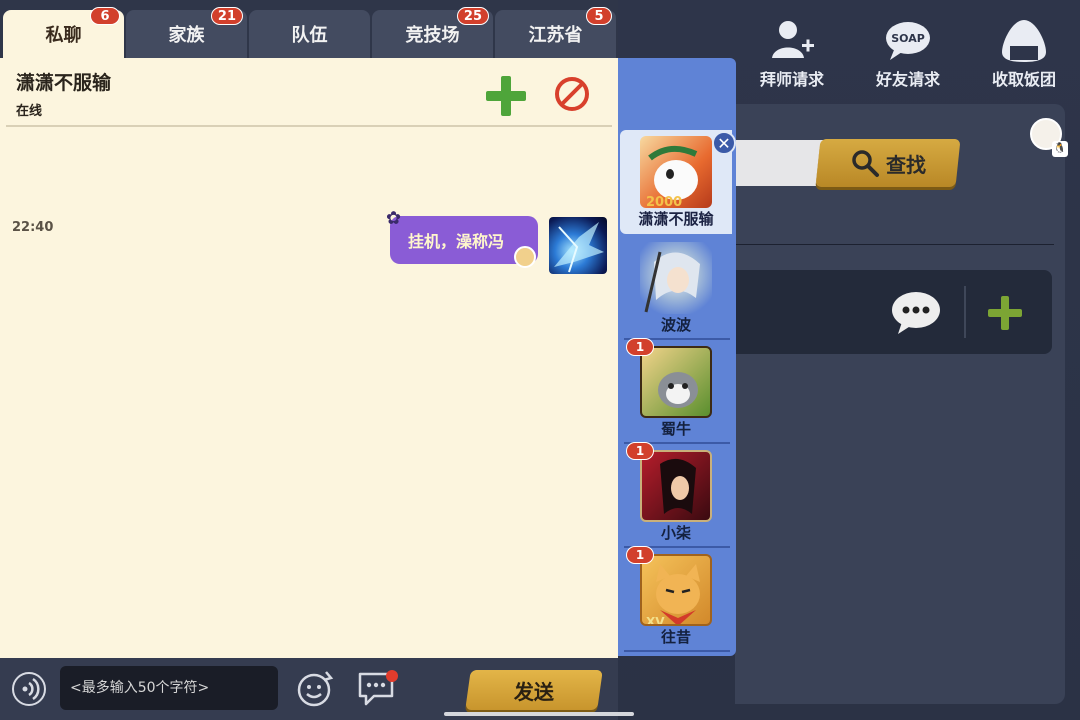 Image resolution: width=1080 pixels, height=720 pixels. Describe the element at coordinates (675, 637) in the screenshot. I see `conversation-name: 往昔` at that location.